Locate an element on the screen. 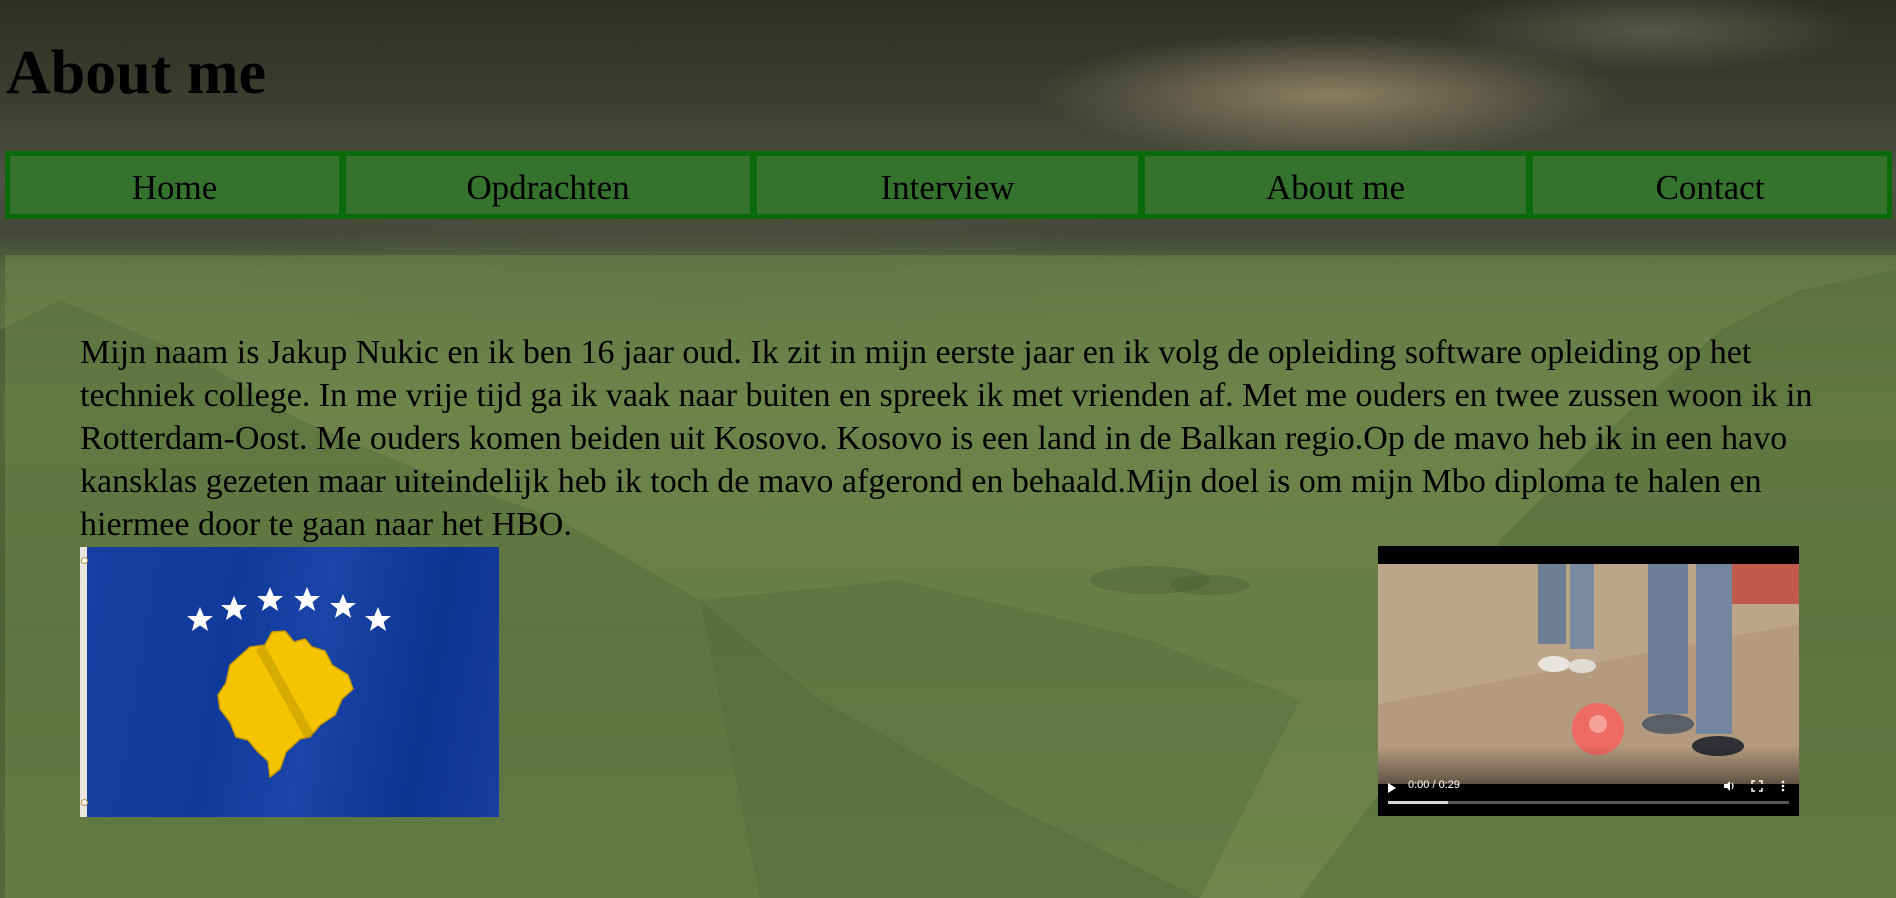 The height and width of the screenshot is (898, 1896). nav-item-contact: Contact is located at coordinates (1710, 185).